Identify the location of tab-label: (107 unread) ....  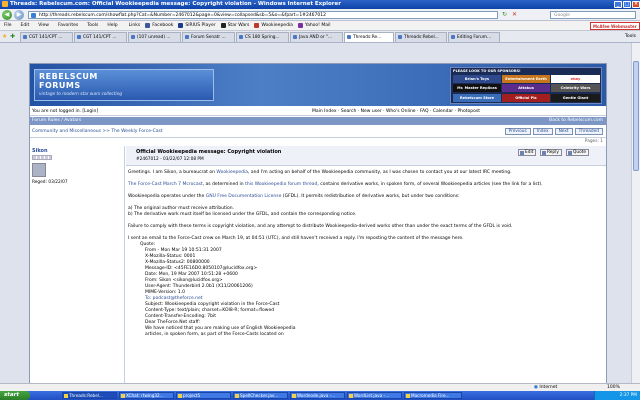
(154, 37).